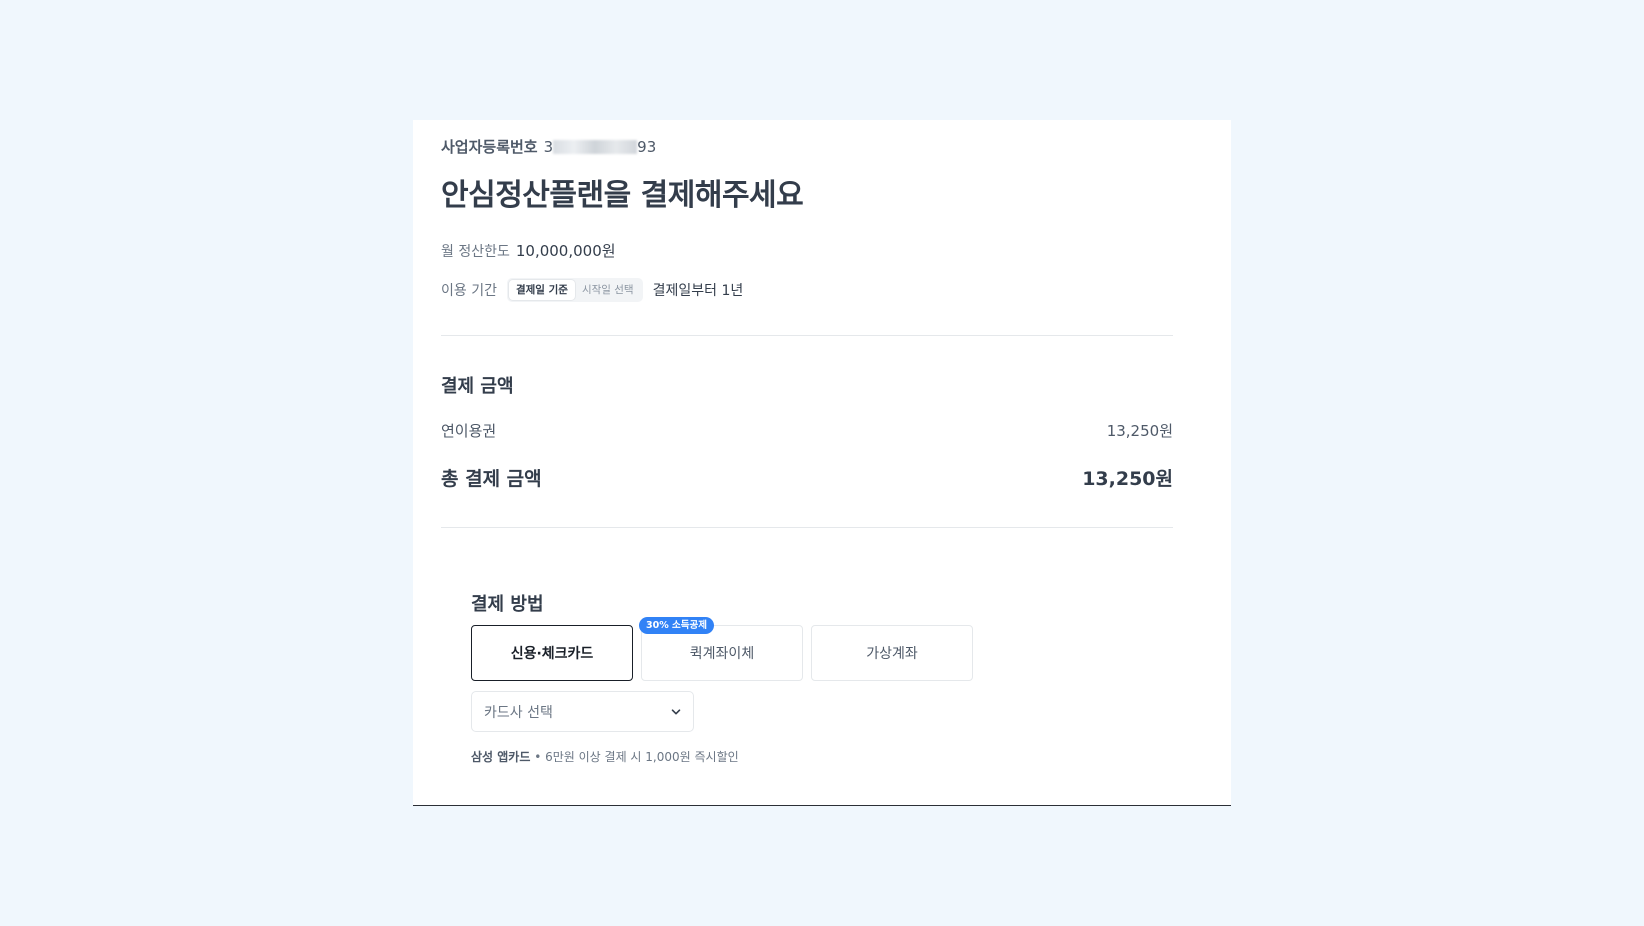 The height and width of the screenshot is (926, 1644). Describe the element at coordinates (477, 386) in the screenshot. I see `amount-section-title: 결제 금액` at that location.